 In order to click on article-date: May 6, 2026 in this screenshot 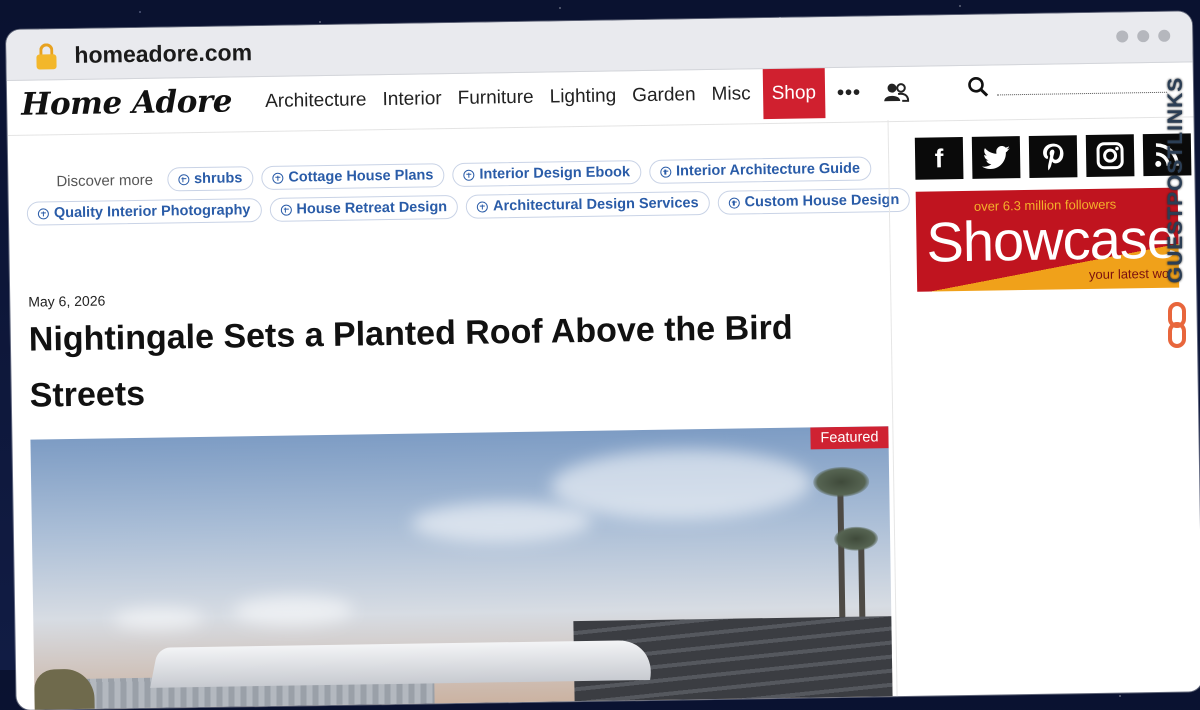, I will do `click(67, 301)`.